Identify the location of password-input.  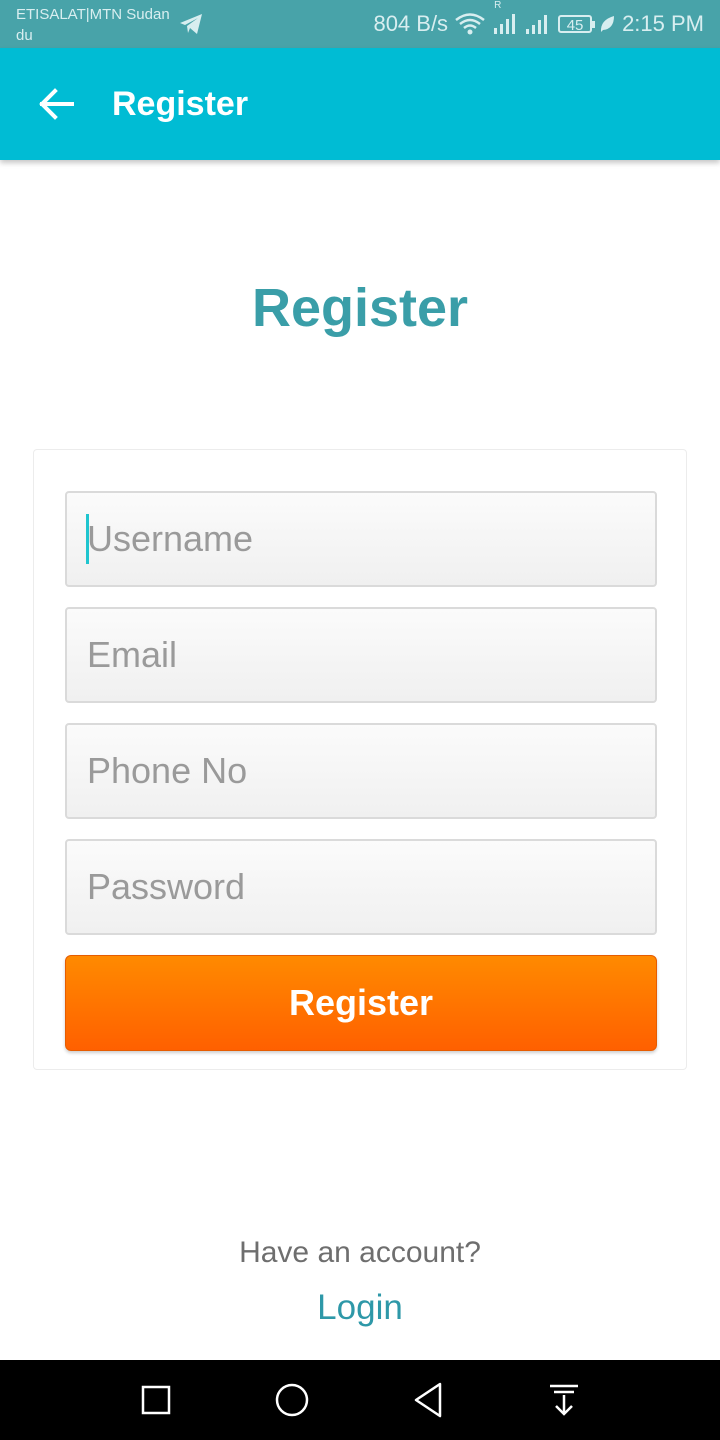
(361, 887).